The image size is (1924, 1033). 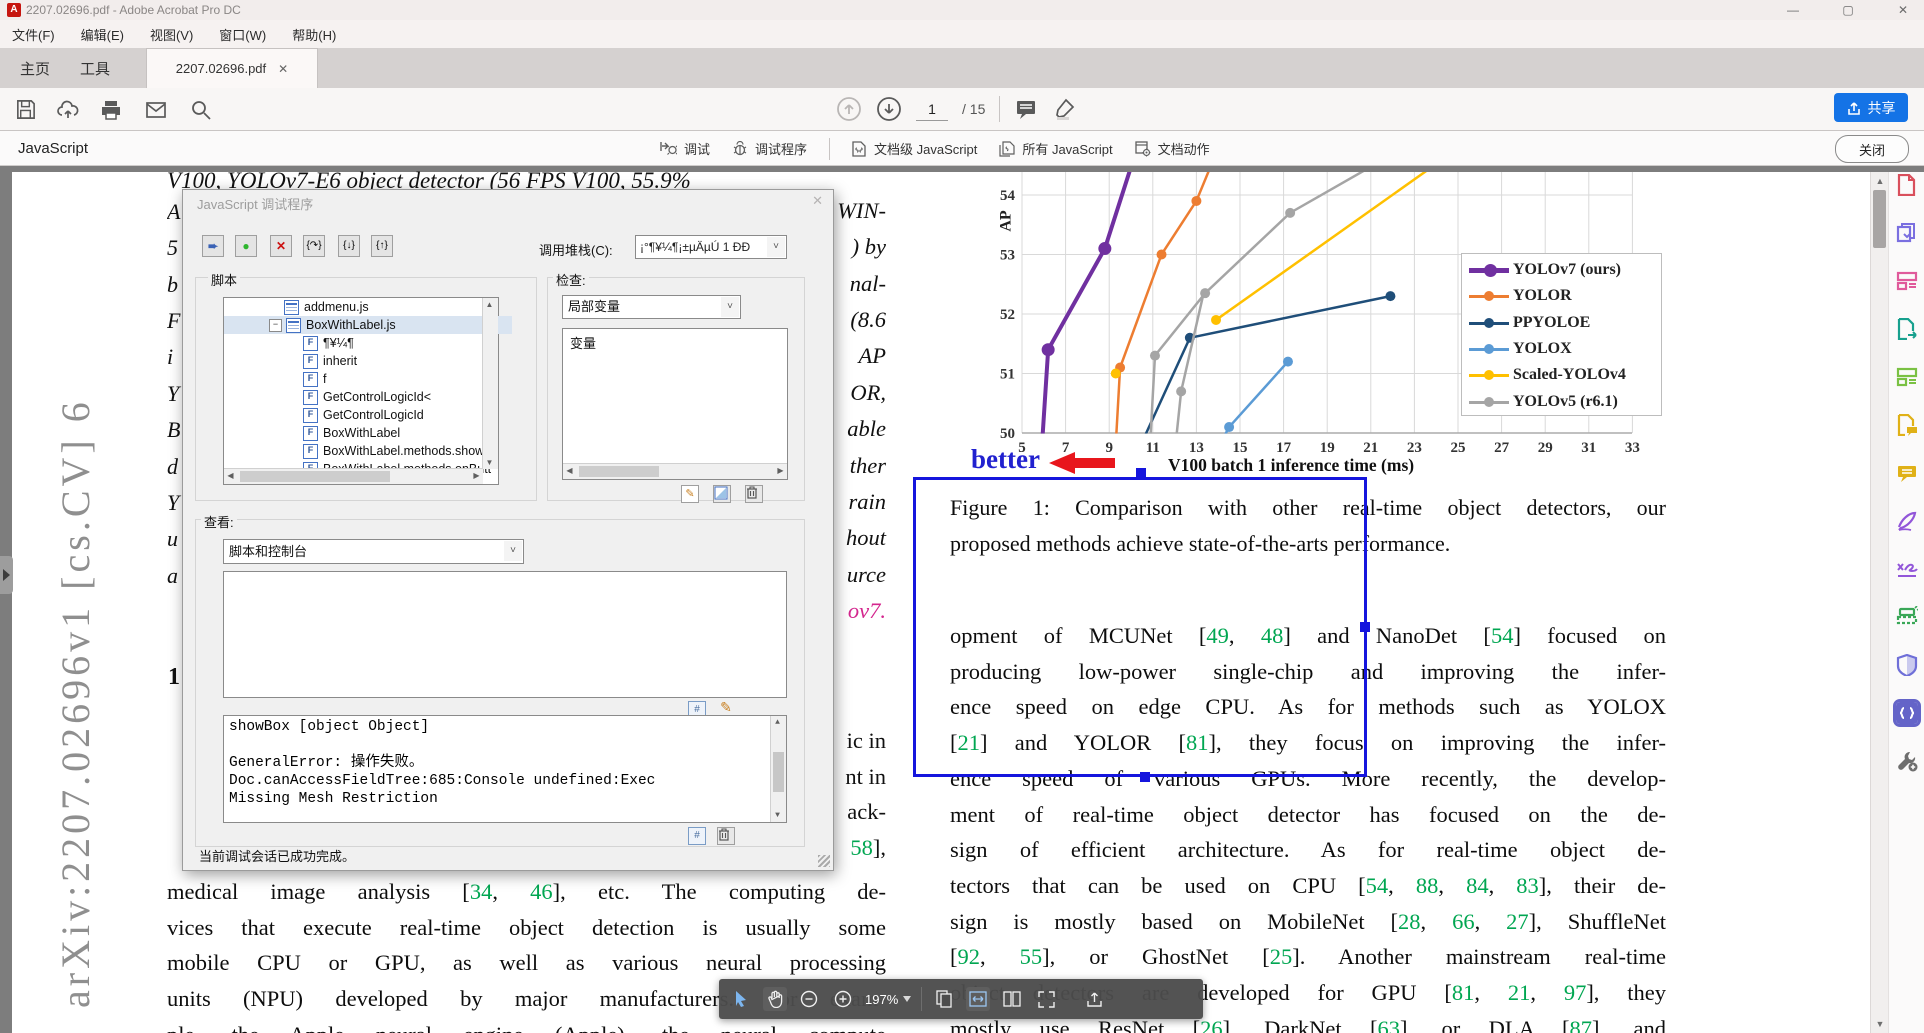 What do you see at coordinates (95, 68) in the screenshot?
I see `tab-tools: 工具` at bounding box center [95, 68].